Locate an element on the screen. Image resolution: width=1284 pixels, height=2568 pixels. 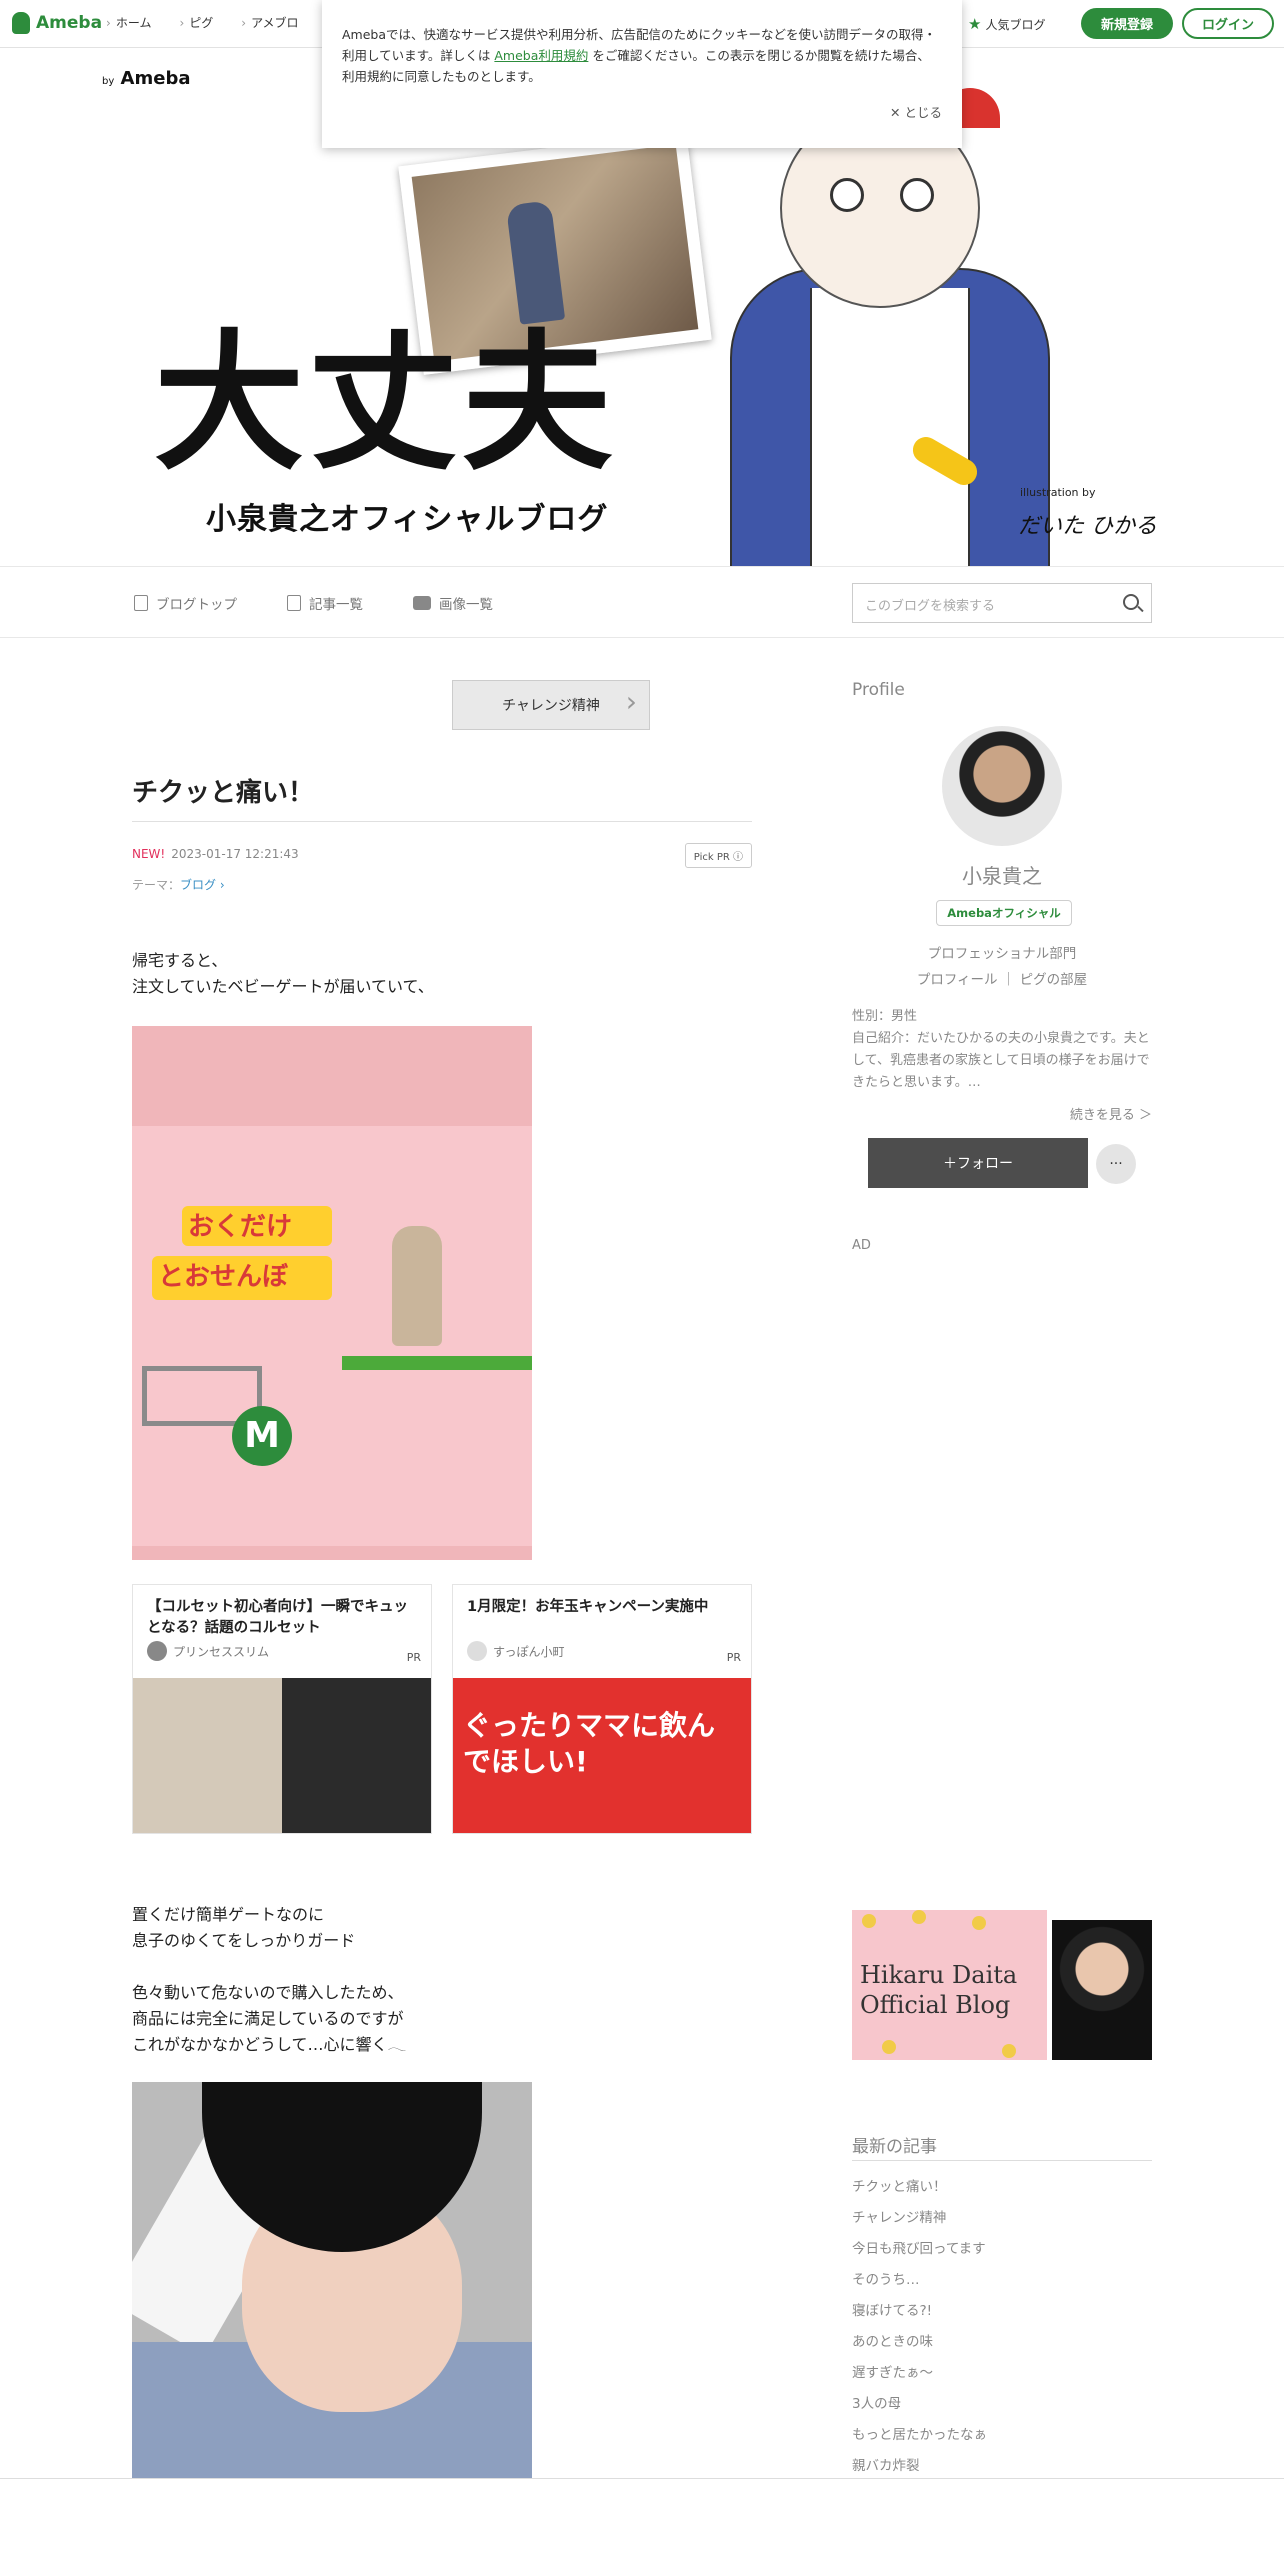
ameba-logo: Ameba is located at coordinates (57, 23).